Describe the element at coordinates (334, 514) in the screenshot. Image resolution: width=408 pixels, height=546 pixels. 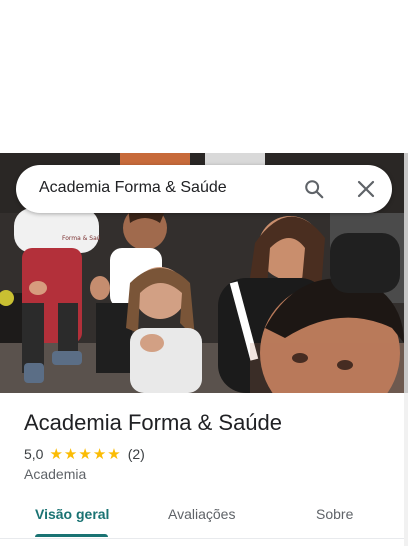
I see `tab-about: Sobre` at that location.